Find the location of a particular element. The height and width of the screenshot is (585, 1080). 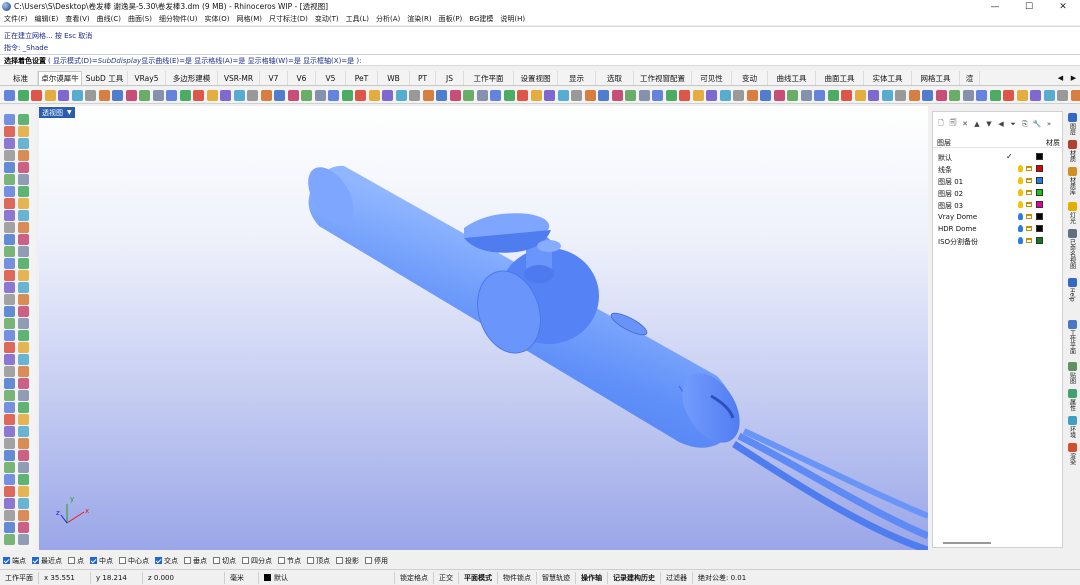

layer-tool-icon: ▲ is located at coordinates (977, 124).